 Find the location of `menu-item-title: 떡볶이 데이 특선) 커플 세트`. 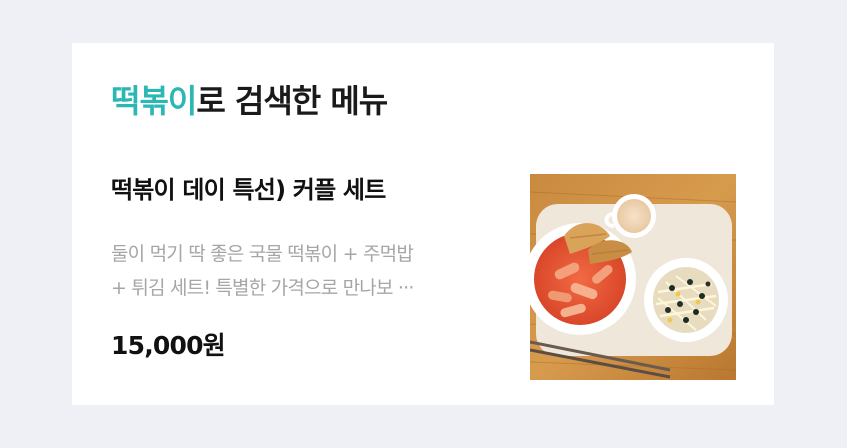

menu-item-title: 떡볶이 데이 특선) 커플 세트 is located at coordinates (248, 190).